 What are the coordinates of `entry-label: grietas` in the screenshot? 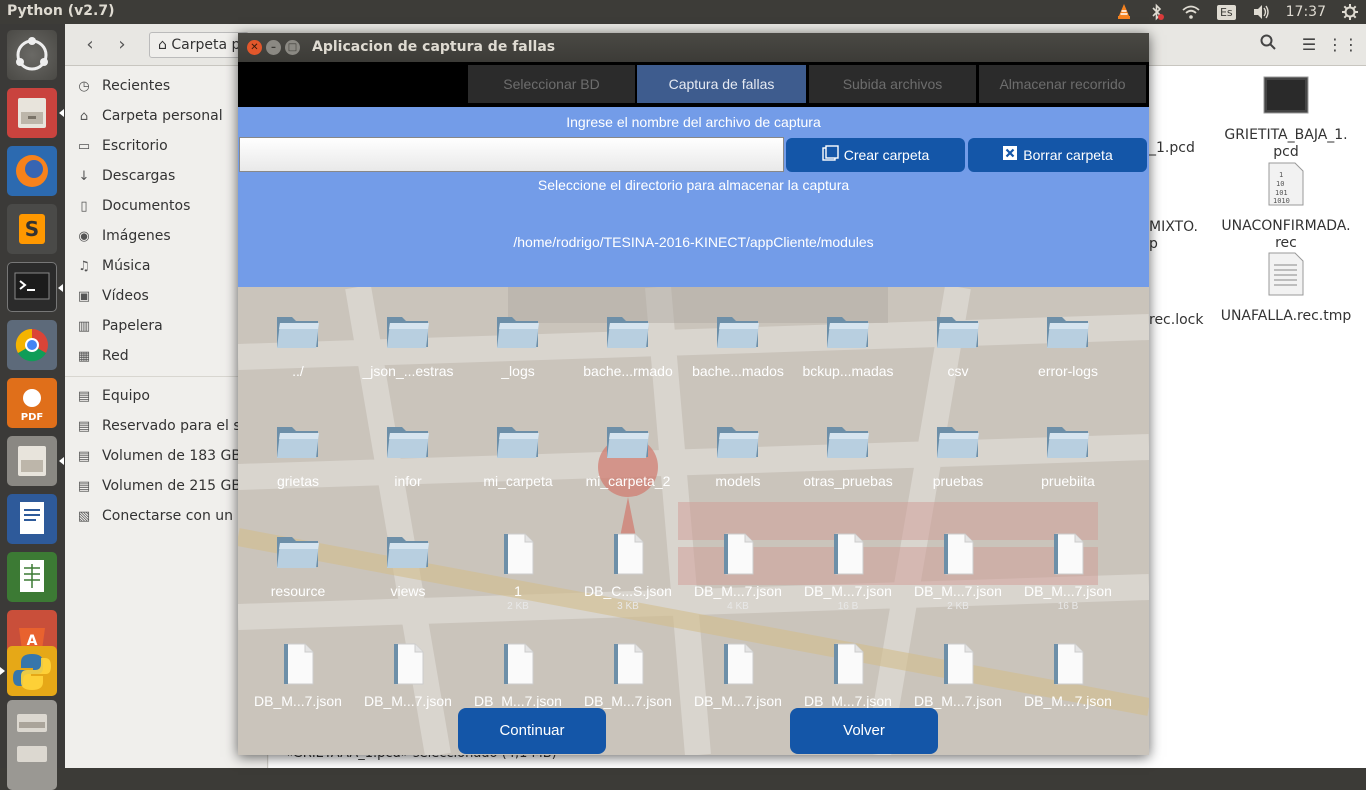 It's located at (298, 481).